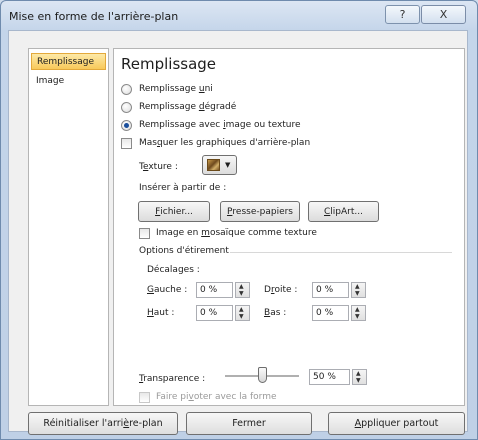 Image resolution: width=478 pixels, height=440 pixels. What do you see at coordinates (50, 81) in the screenshot?
I see `nav-item-label: Image` at bounding box center [50, 81].